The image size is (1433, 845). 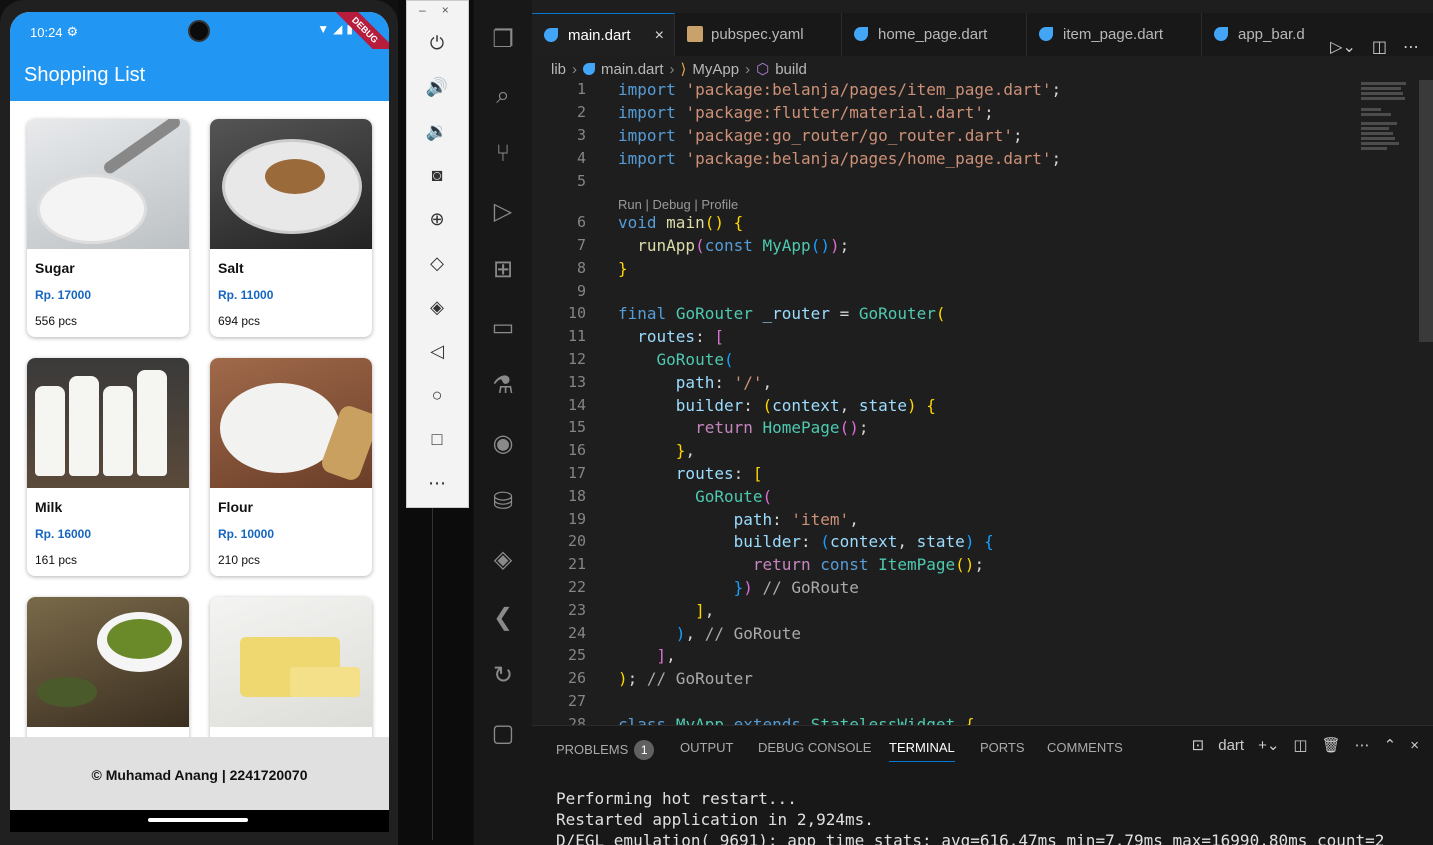 What do you see at coordinates (1411, 47) in the screenshot?
I see `more-actions-icon: ⋯` at bounding box center [1411, 47].